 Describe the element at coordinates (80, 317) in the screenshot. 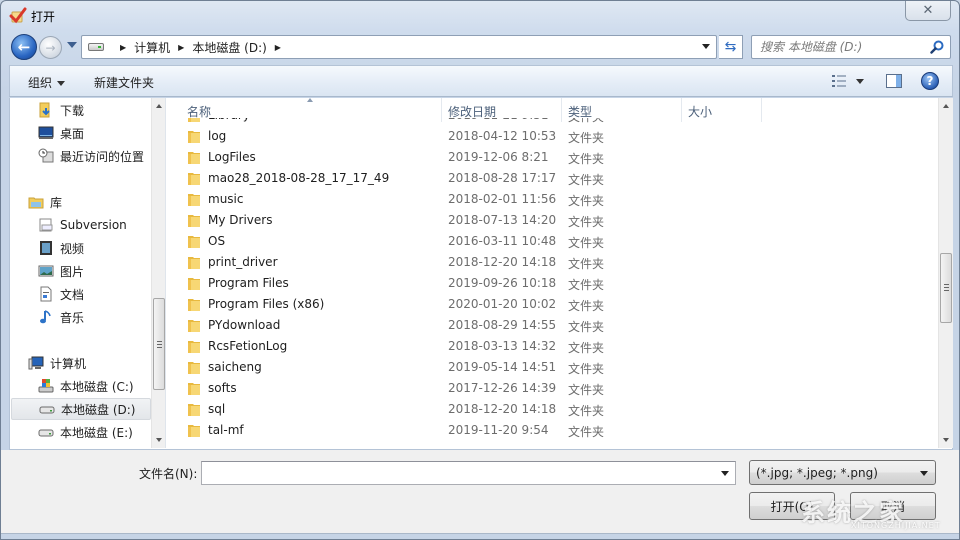

I see `sidebar-item: 音乐` at that location.